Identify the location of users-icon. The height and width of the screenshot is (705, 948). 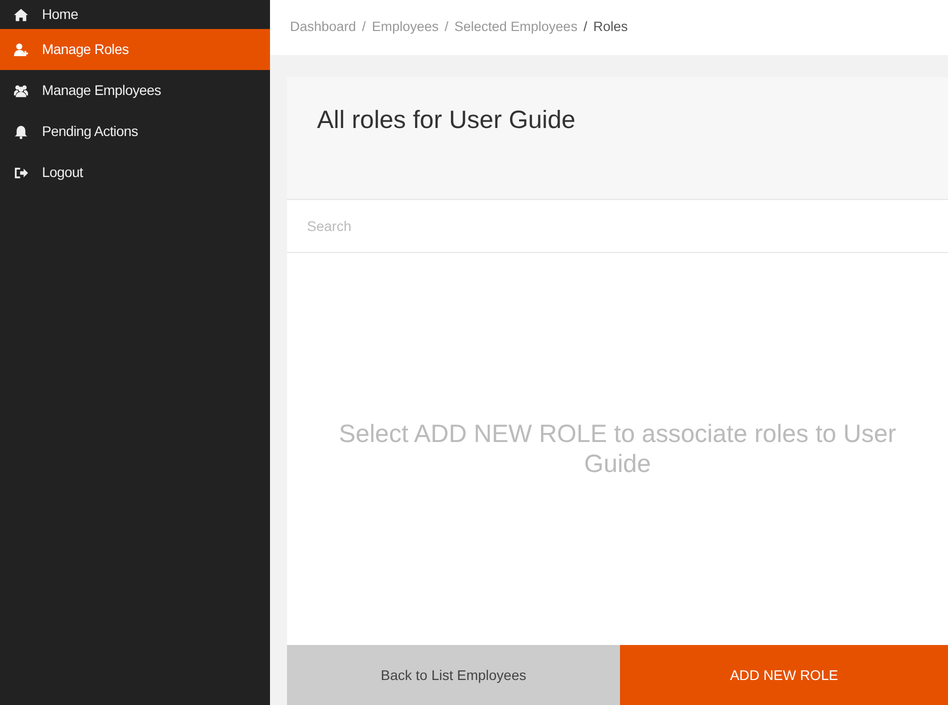
(21, 91).